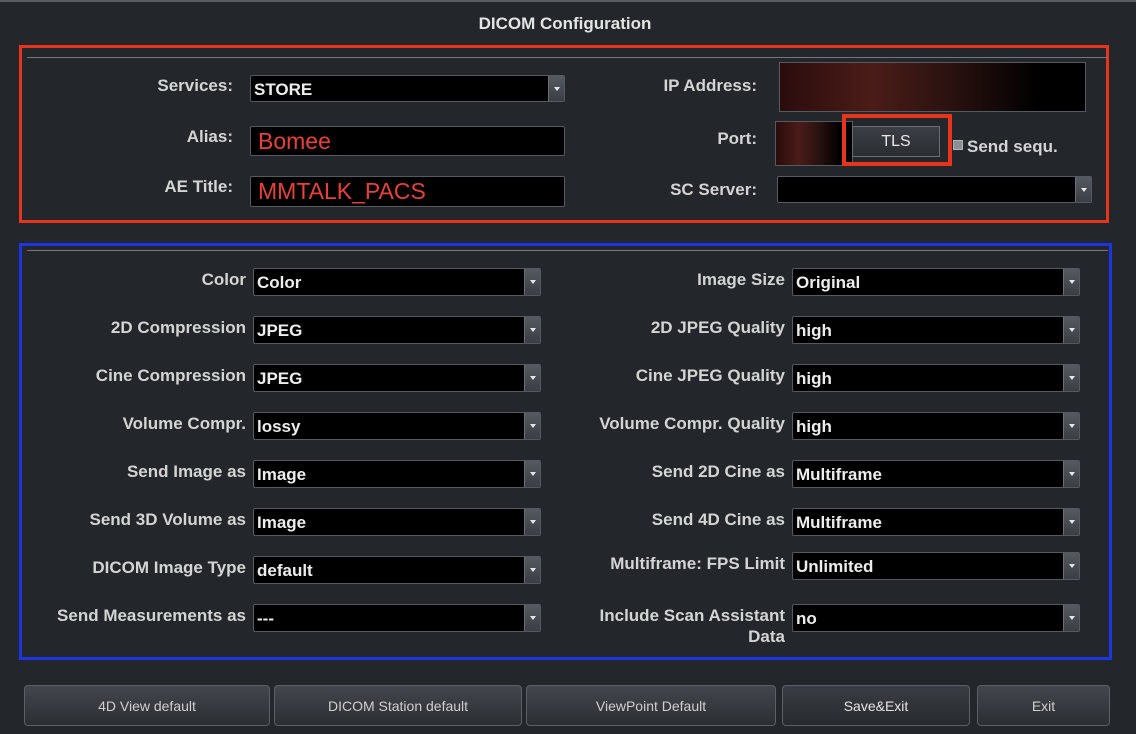 The width and height of the screenshot is (1136, 734). I want to click on dicom-image-type-value: default, so click(285, 570).